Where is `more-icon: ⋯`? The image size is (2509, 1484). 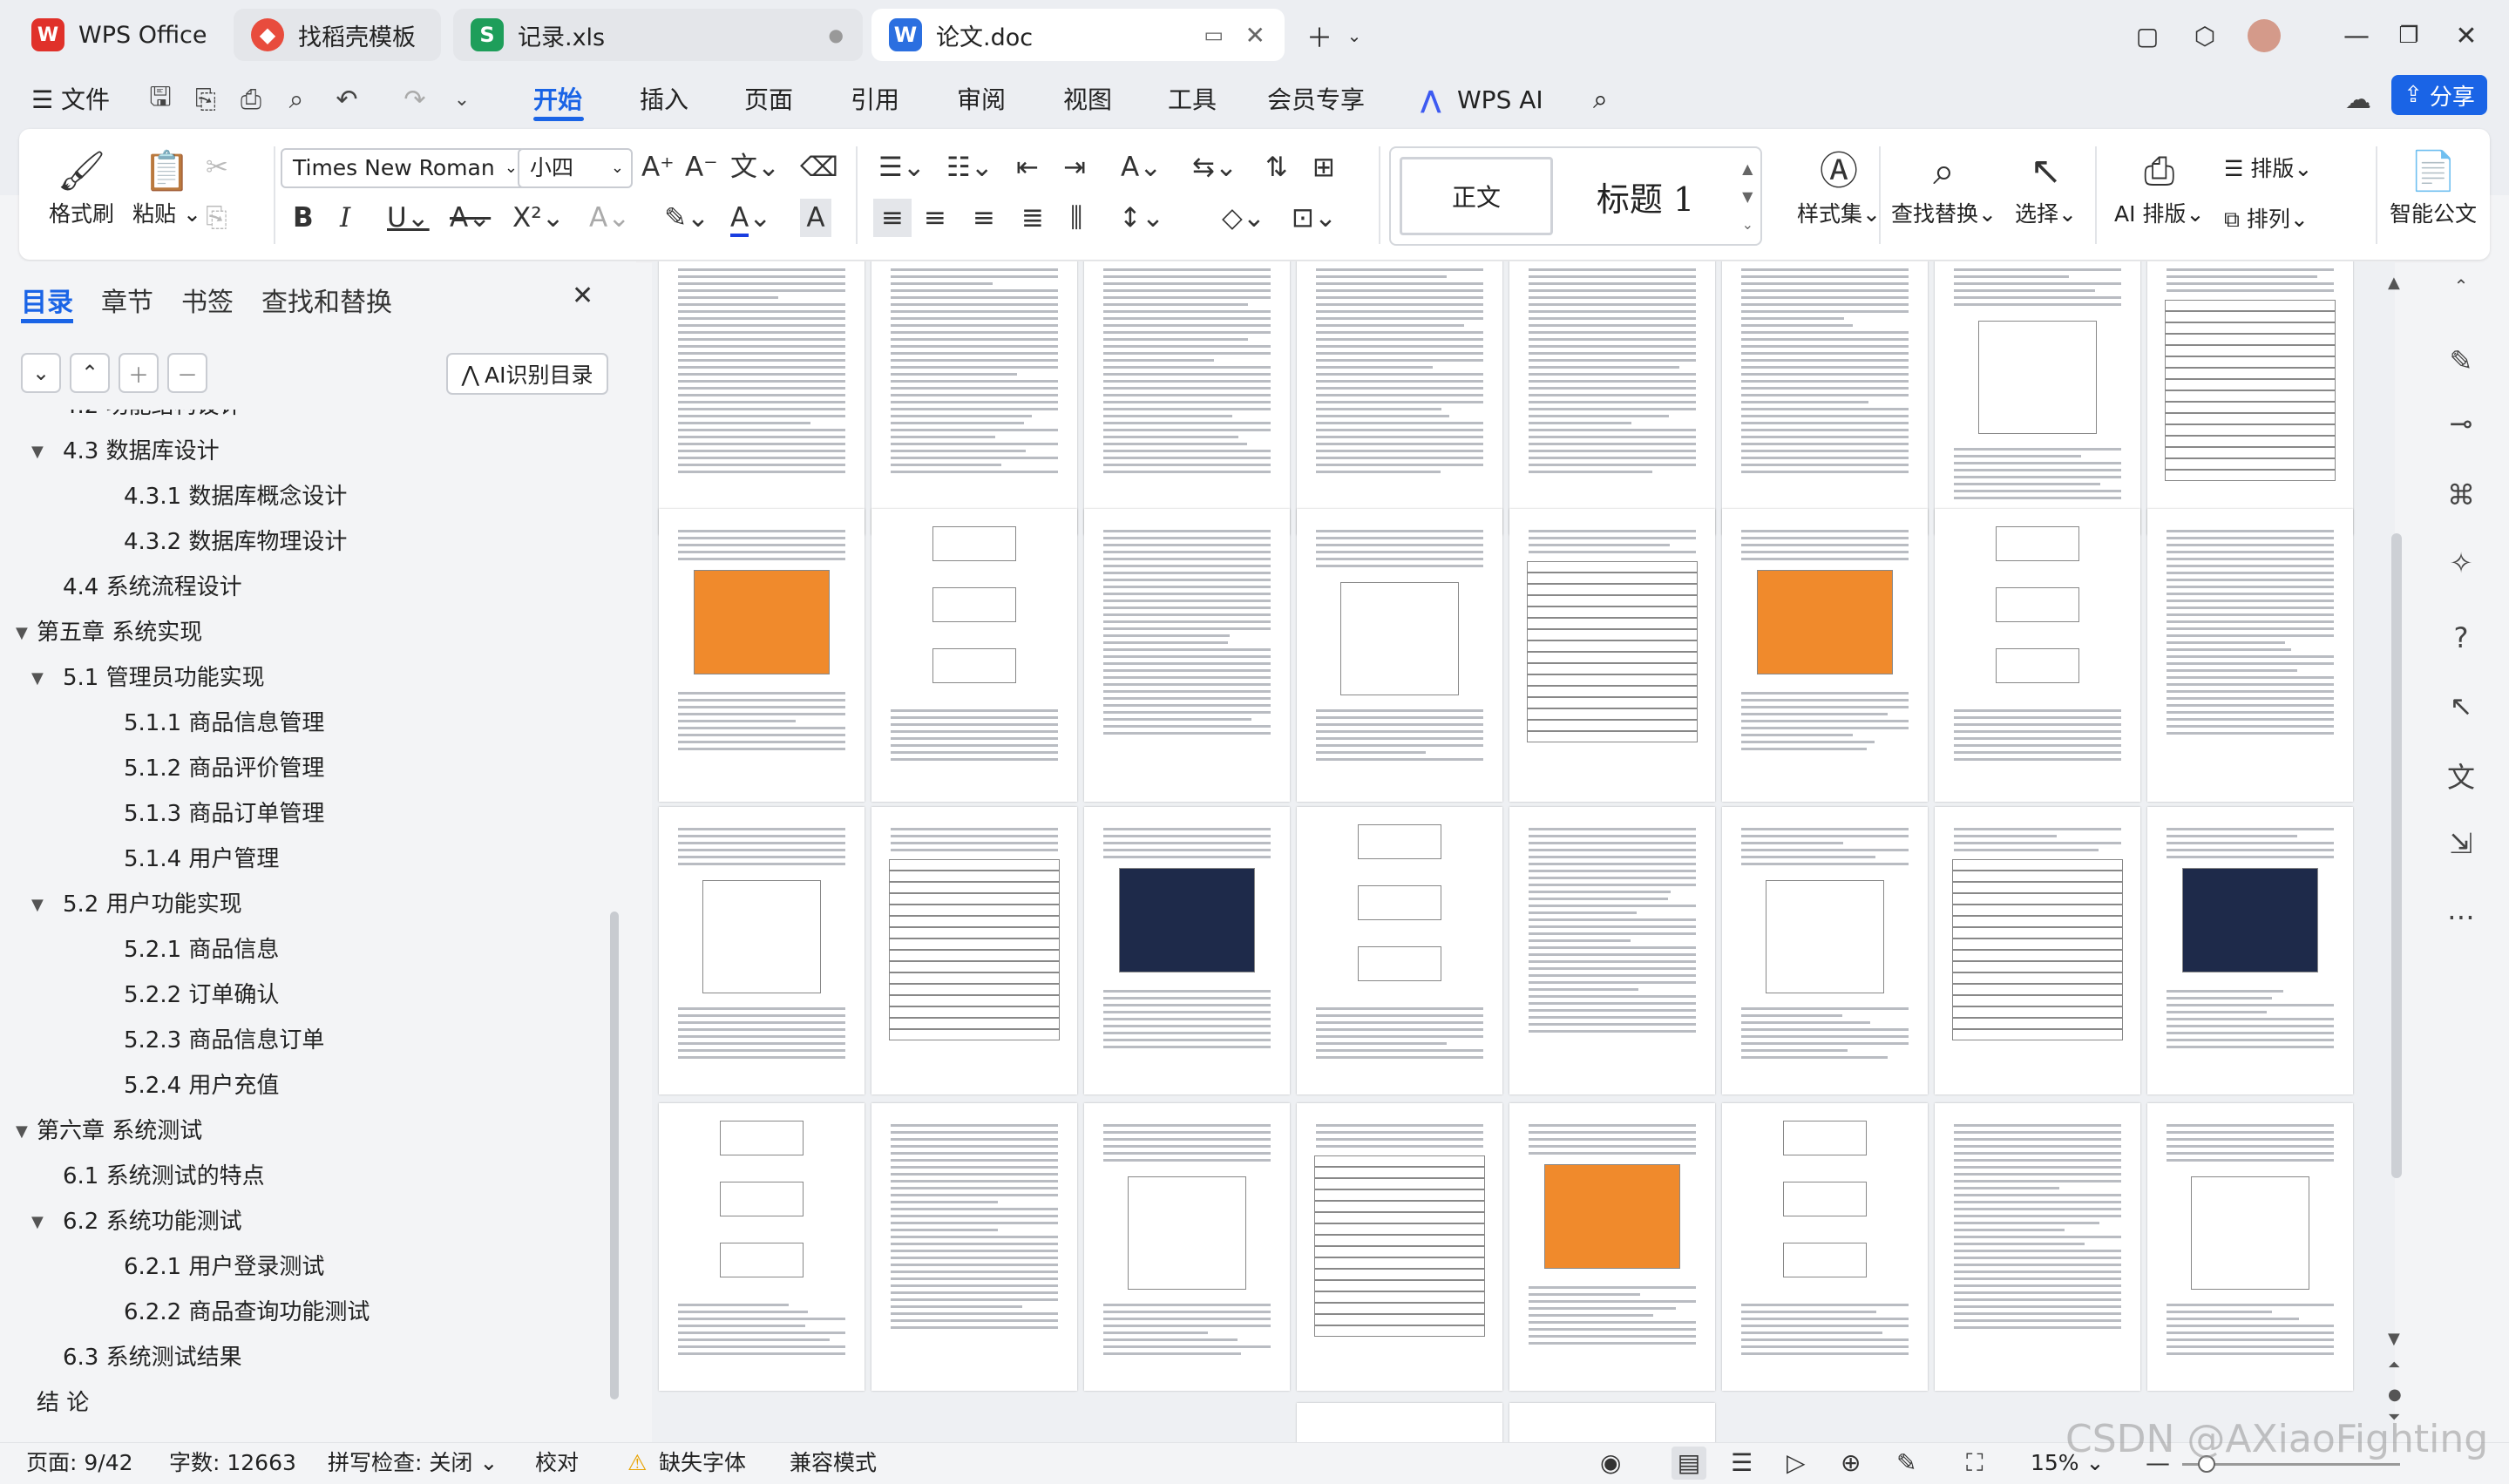
more-icon: ⋯ is located at coordinates (2461, 917).